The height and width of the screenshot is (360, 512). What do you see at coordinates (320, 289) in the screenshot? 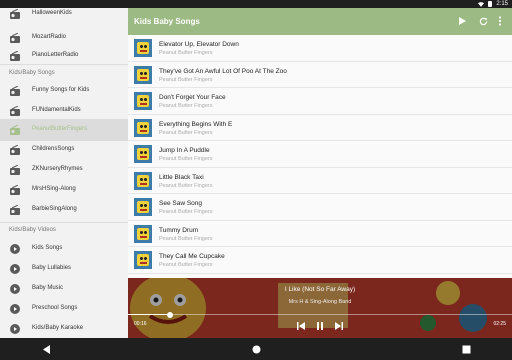
I see `now-playing-title: I Like (Not So Far Away)` at bounding box center [320, 289].